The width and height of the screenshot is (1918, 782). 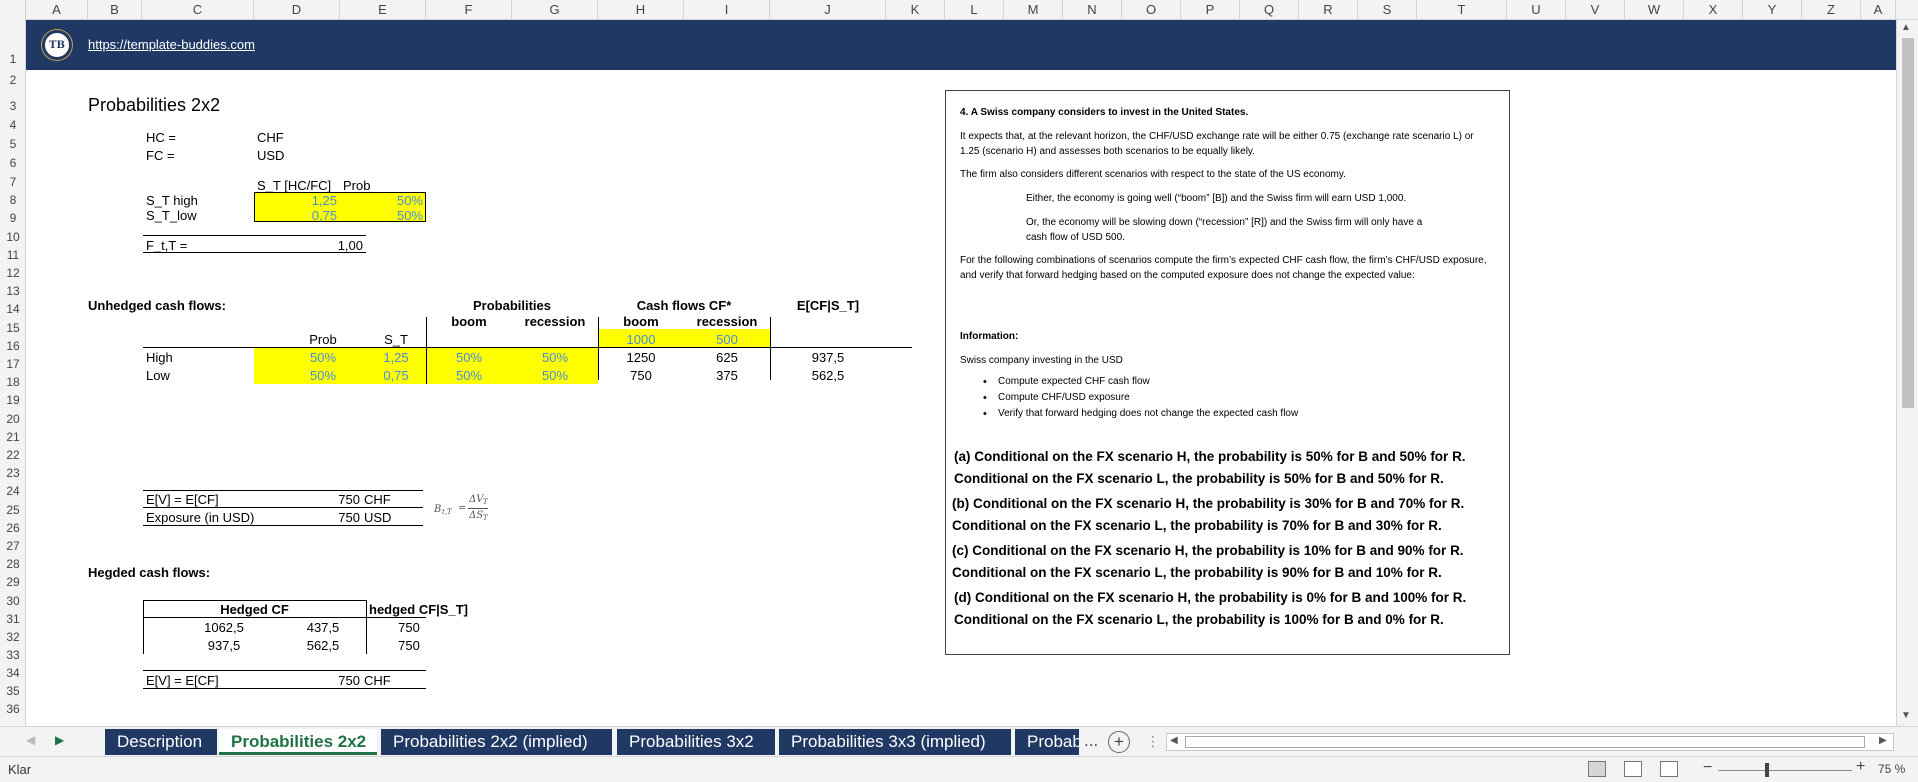 I want to click on row-header: 30, so click(x=12, y=601).